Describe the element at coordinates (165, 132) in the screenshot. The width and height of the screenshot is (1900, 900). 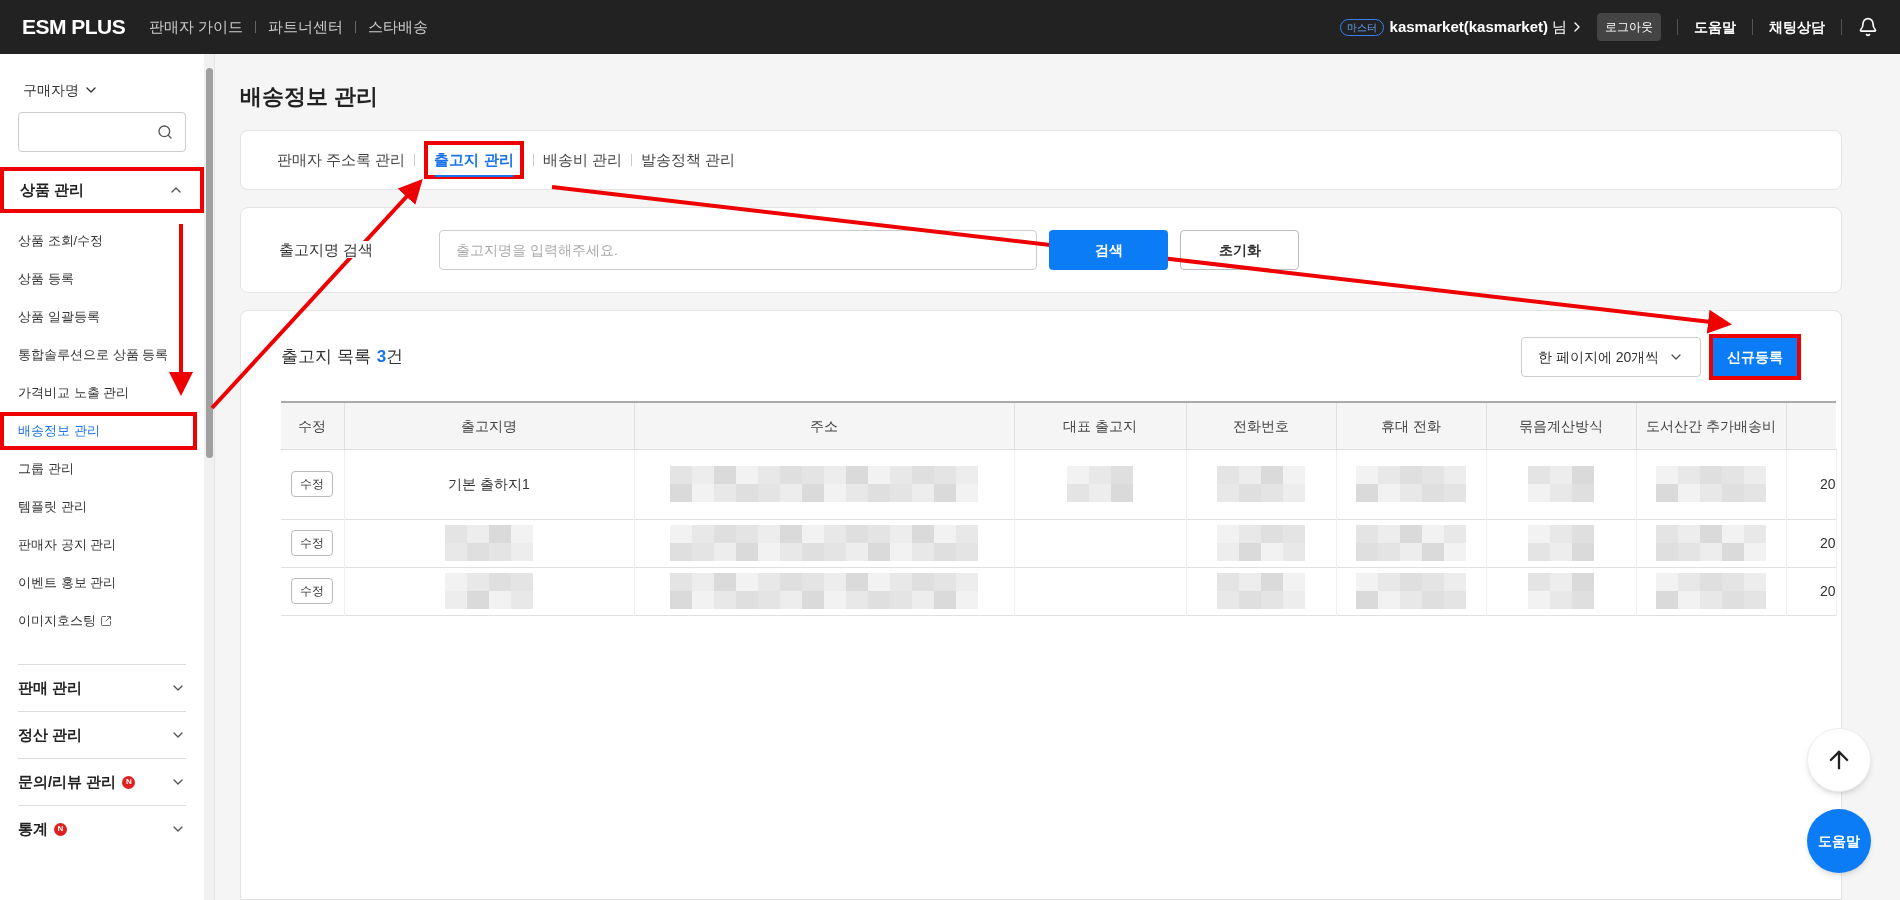
I see `search-icon` at that location.